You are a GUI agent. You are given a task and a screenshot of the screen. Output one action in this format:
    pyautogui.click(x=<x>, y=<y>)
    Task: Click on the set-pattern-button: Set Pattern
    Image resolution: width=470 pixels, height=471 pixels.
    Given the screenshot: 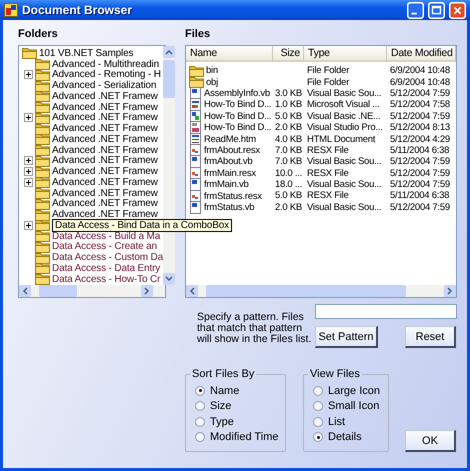 What is the action you would take?
    pyautogui.click(x=346, y=337)
    